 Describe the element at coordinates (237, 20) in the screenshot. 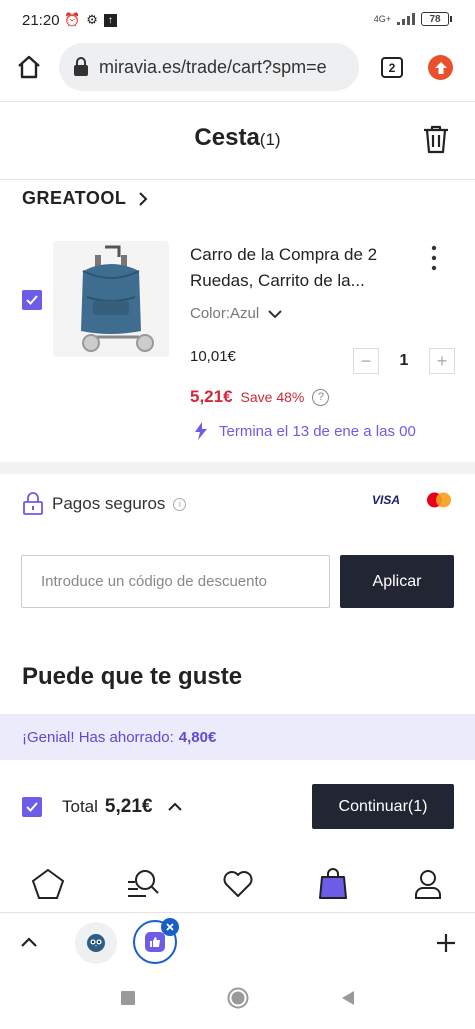

I see `status-bar: 21:20 ⏰ ⚙ ↑ 4G+ 78` at that location.